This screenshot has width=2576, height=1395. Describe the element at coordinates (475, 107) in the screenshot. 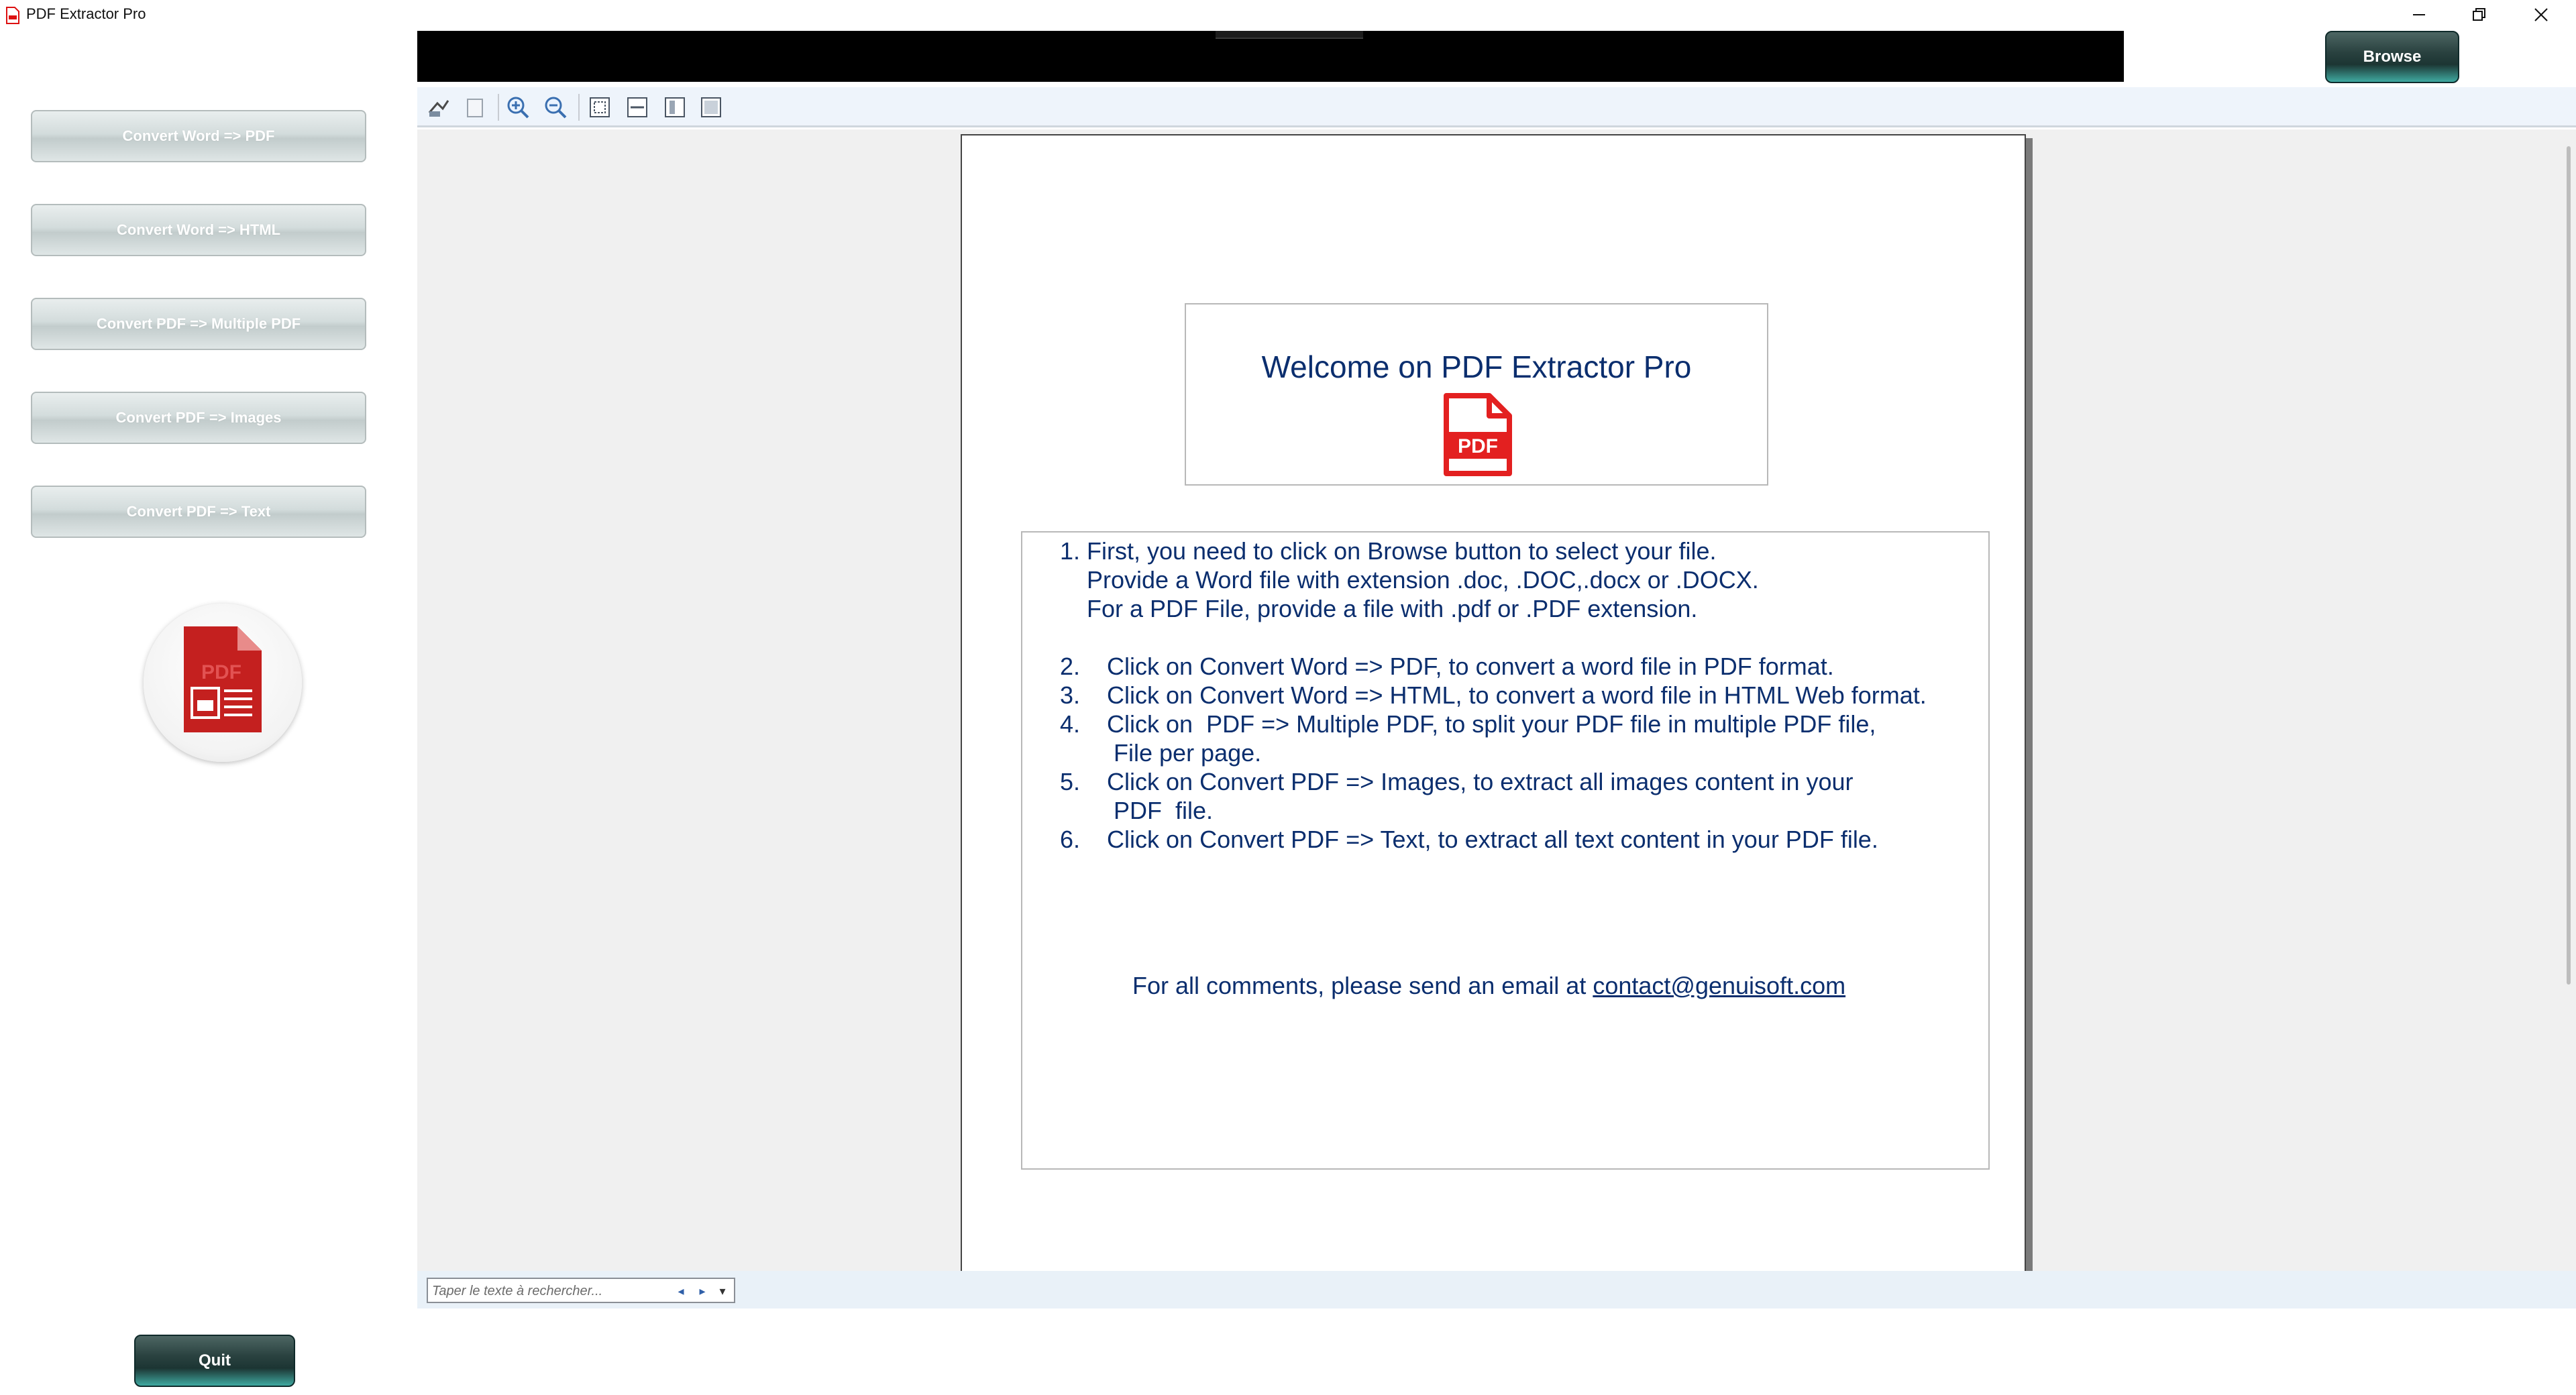

I see `copy-icon` at that location.